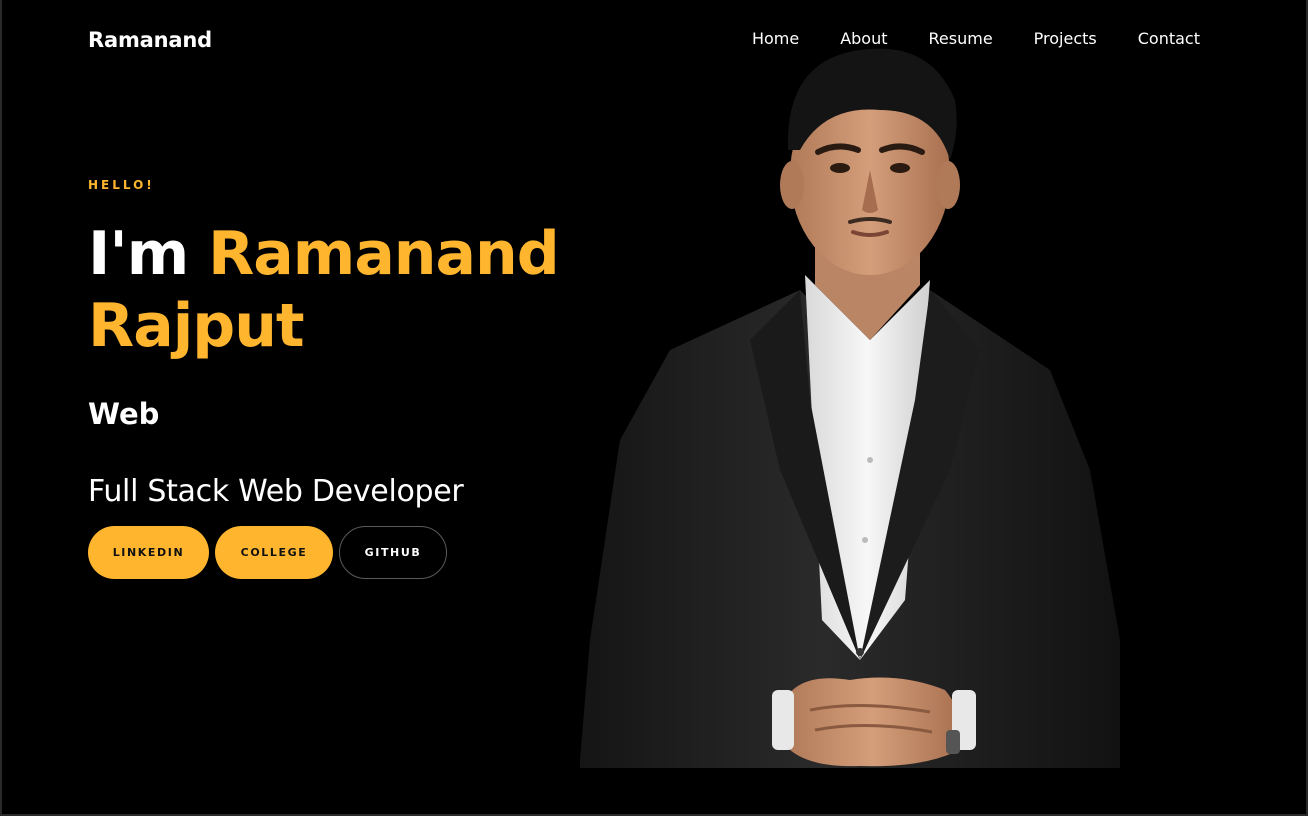 This screenshot has width=1308, height=816. I want to click on brand-logo: Ramanand, so click(150, 40).